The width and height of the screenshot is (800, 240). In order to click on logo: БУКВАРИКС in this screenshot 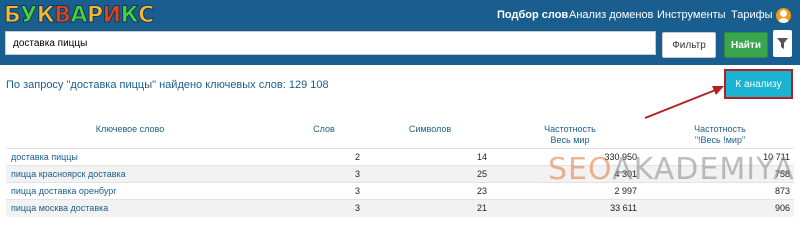, I will do `click(79, 16)`.